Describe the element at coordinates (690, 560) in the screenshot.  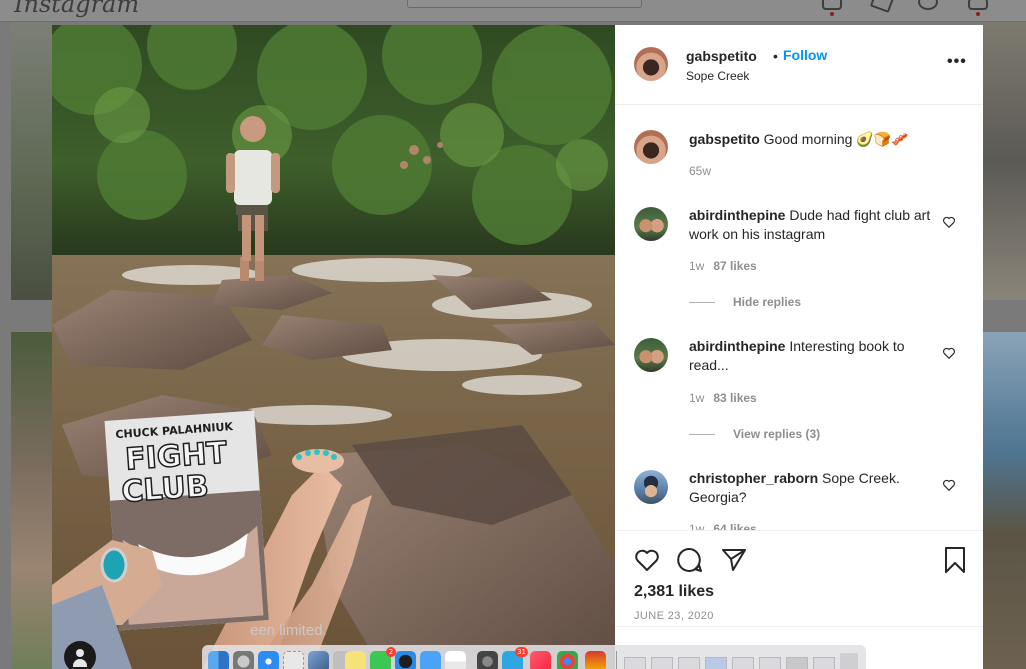
I see `comment-bubble-icon` at that location.